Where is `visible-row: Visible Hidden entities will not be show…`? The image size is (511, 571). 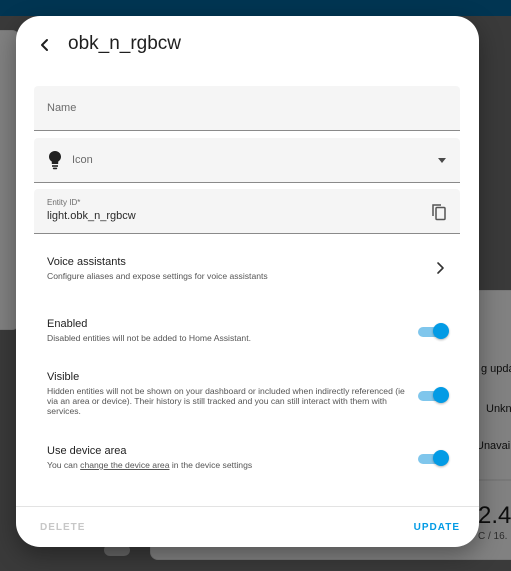
visible-row: Visible Hidden entities will not be show… is located at coordinates (227, 393).